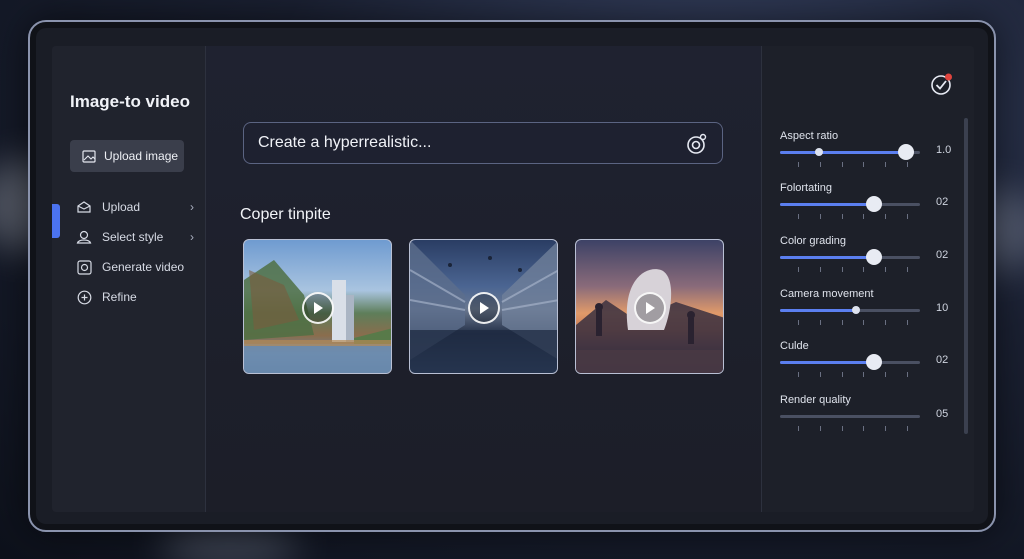 This screenshot has width=1024, height=559. What do you see at coordinates (942, 86) in the screenshot?
I see `check-circle-icon` at bounding box center [942, 86].